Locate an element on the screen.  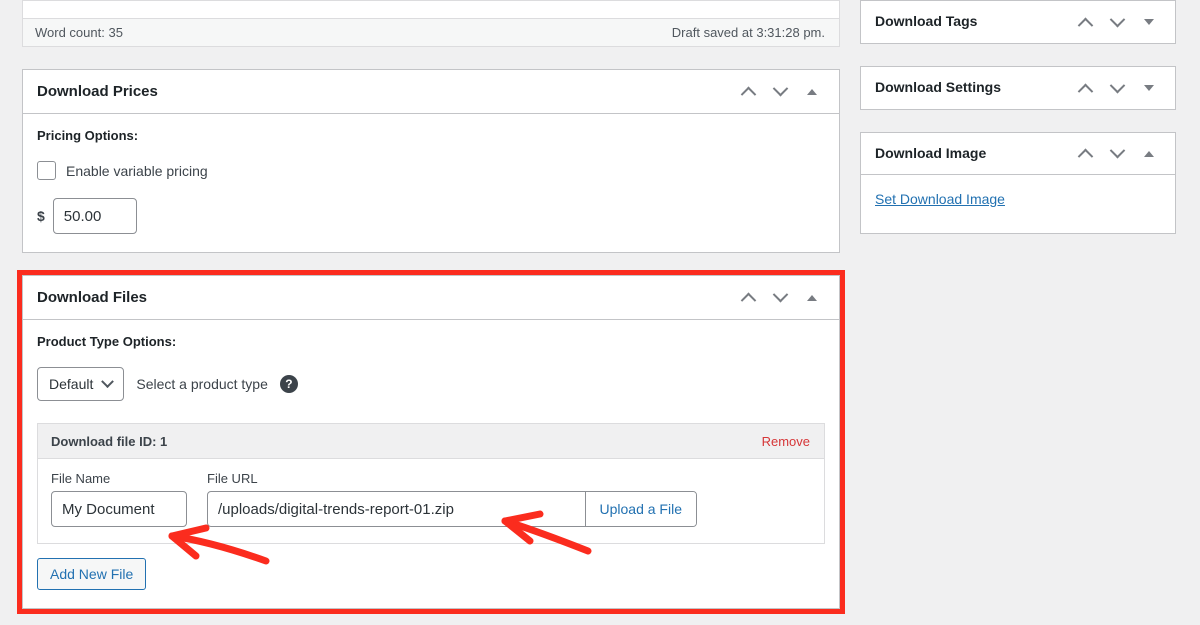
download-file-row-header: Download file ID: 1 Remove is located at coordinates (431, 441).